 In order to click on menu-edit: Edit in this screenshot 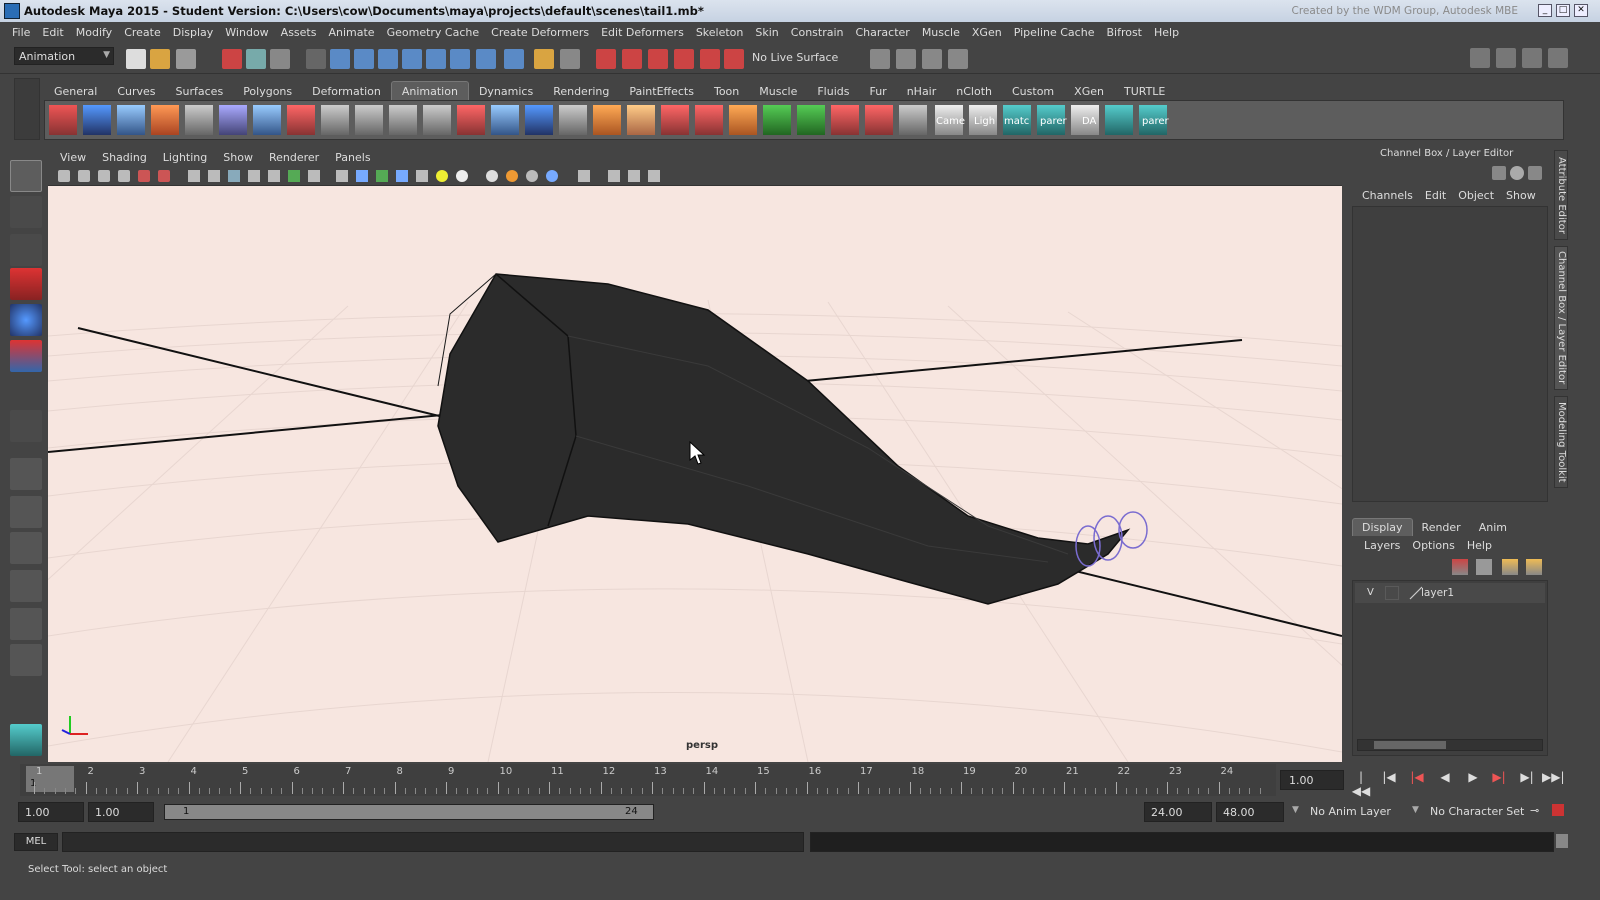, I will do `click(52, 32)`.